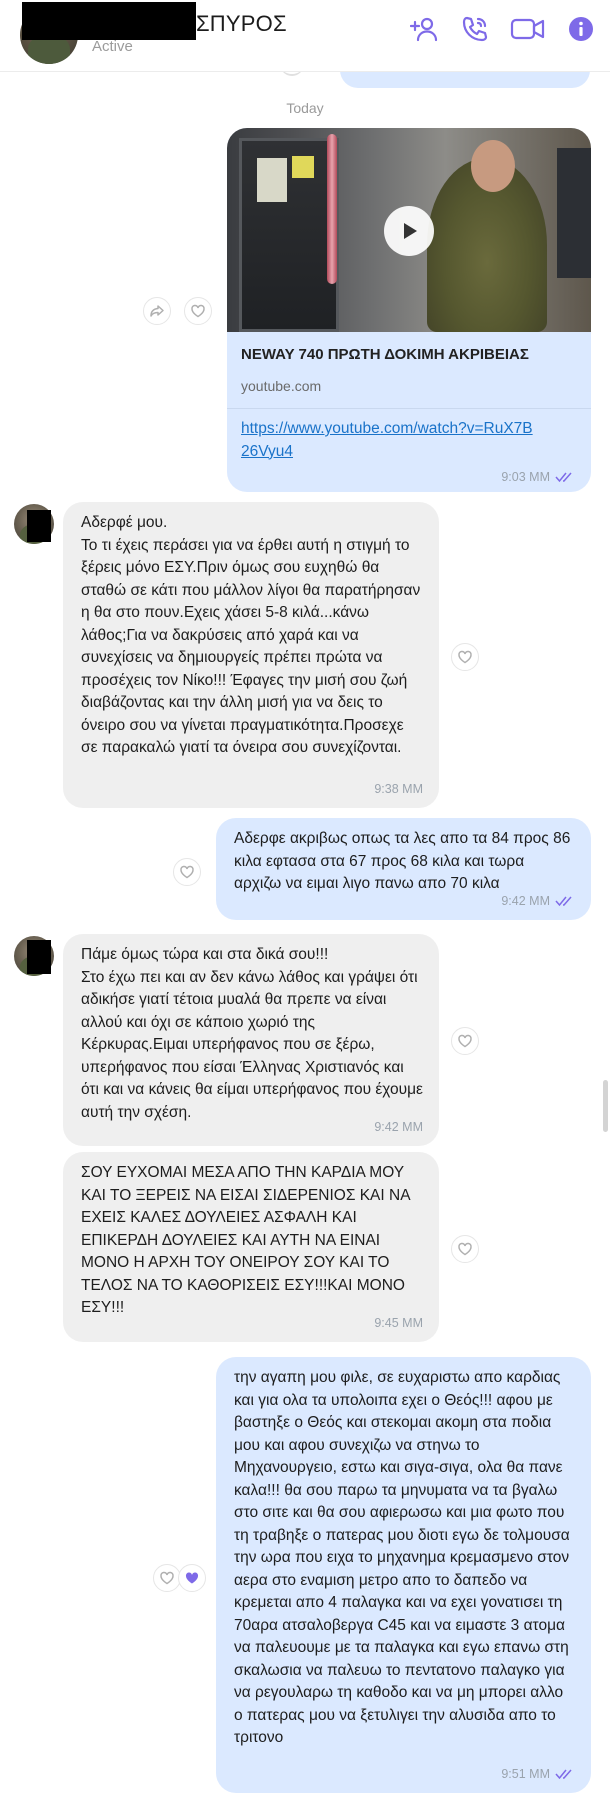 This screenshot has width=610, height=1800. I want to click on liked-reaction, so click(192, 1578).